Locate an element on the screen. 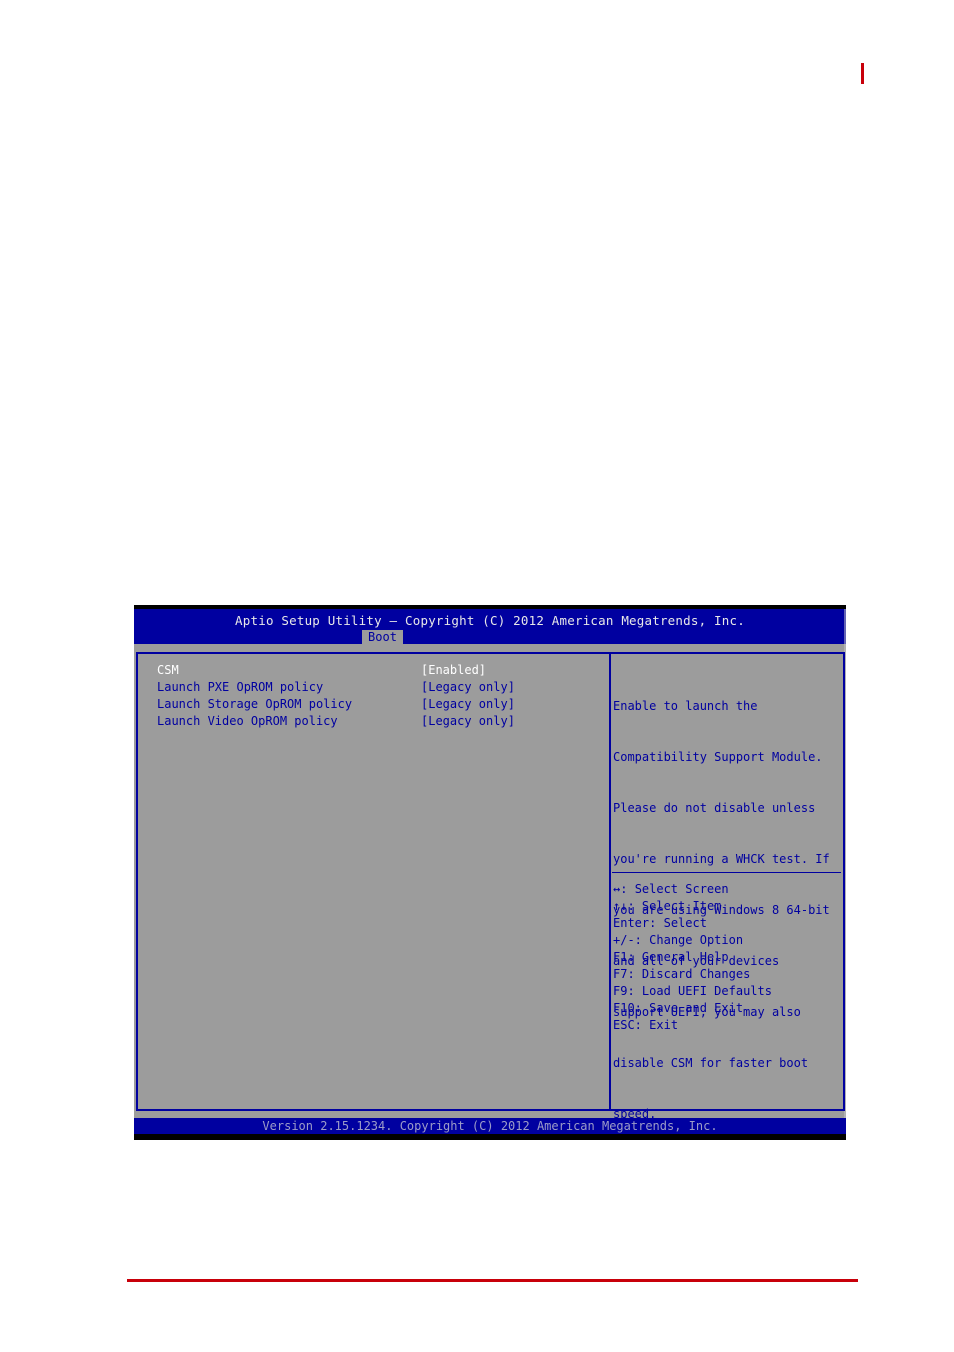  help-line: Compatibility Support Module. is located at coordinates (718, 757).